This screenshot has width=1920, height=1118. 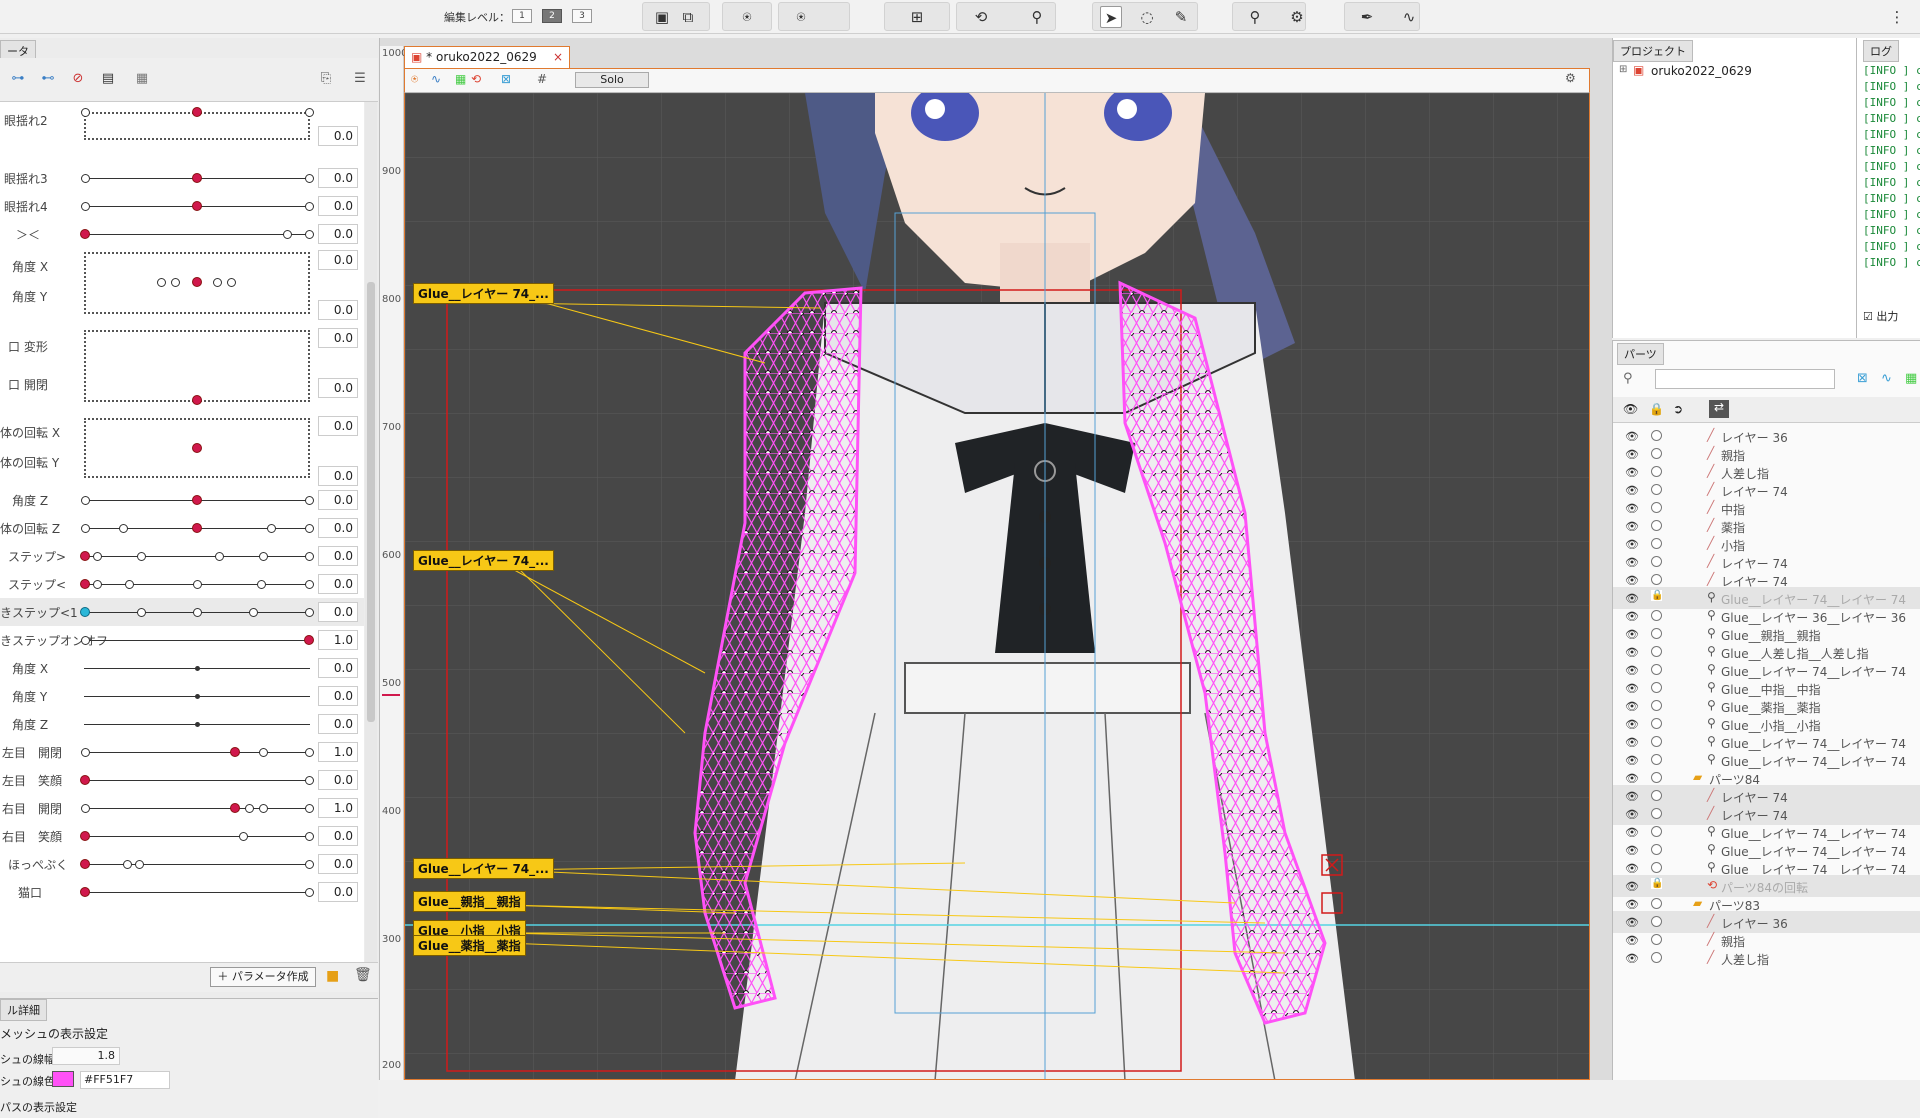 What do you see at coordinates (1570, 78) in the screenshot?
I see `view-settings-icon: ⚙` at bounding box center [1570, 78].